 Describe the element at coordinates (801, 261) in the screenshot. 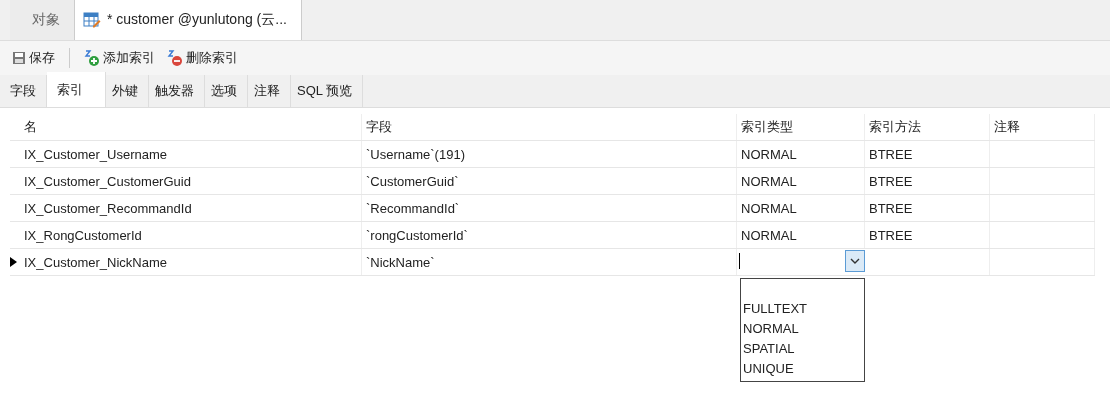

I see `index-type-dropdown` at that location.